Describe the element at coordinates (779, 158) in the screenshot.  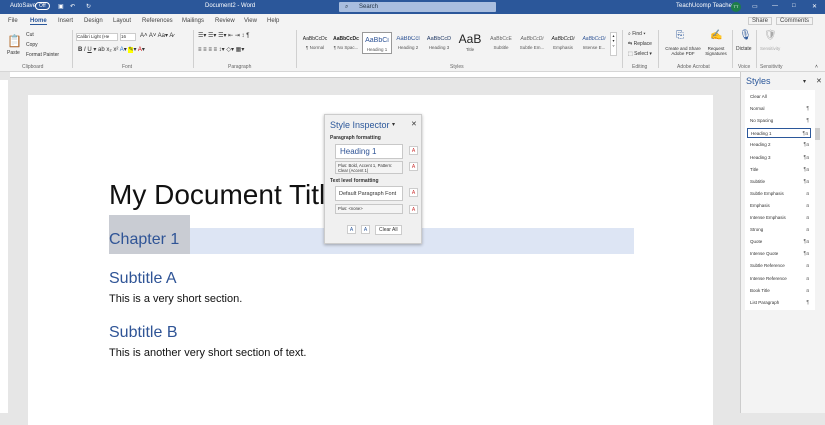
I see `style-list-item: Heading 3 ¶a` at that location.